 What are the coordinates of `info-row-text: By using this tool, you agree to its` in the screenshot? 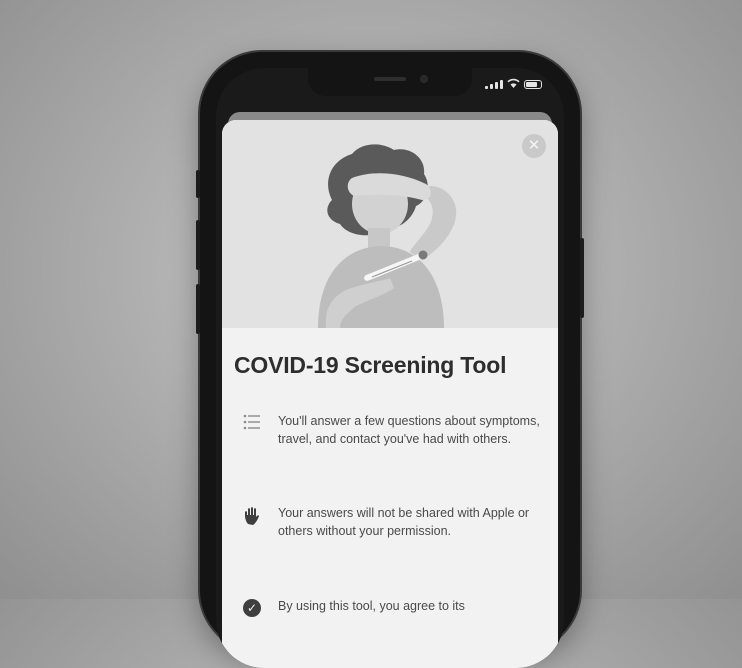 It's located at (371, 606).